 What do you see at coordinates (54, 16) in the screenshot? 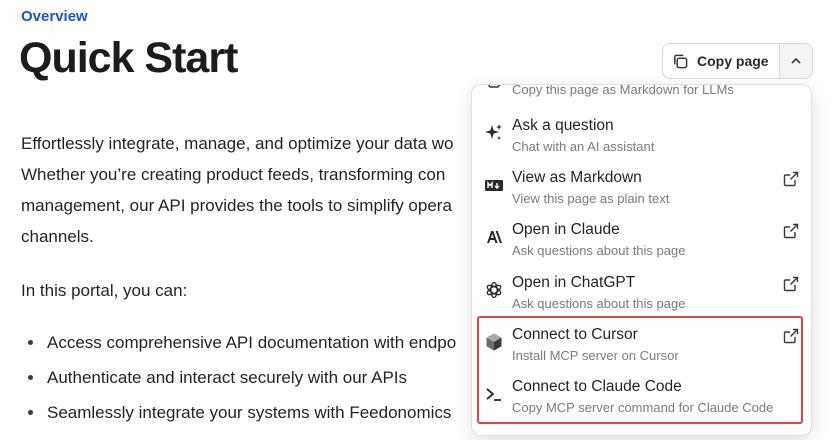
I see `breadcrumb: Overview` at bounding box center [54, 16].